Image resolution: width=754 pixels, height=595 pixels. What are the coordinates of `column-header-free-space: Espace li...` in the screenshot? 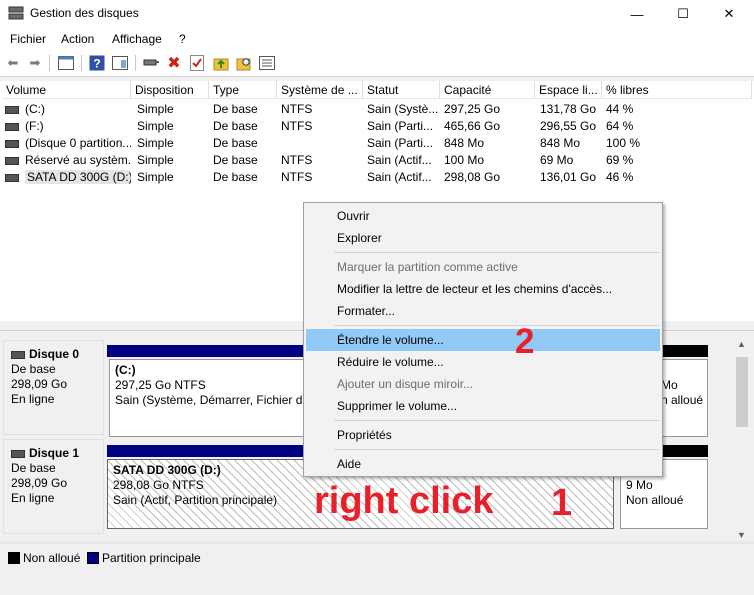 It's located at (568, 90).